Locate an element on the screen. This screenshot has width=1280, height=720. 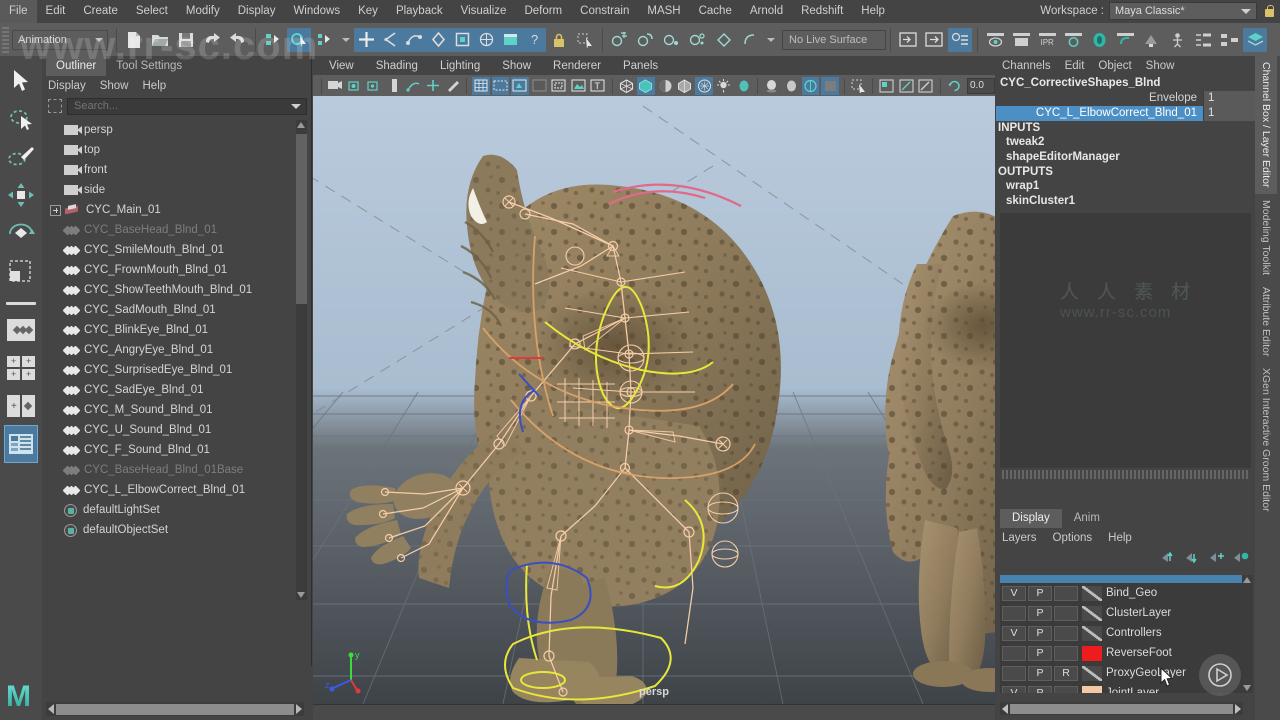
channel-output-skincluster1: skinCluster1 is located at coordinates (1125, 201).